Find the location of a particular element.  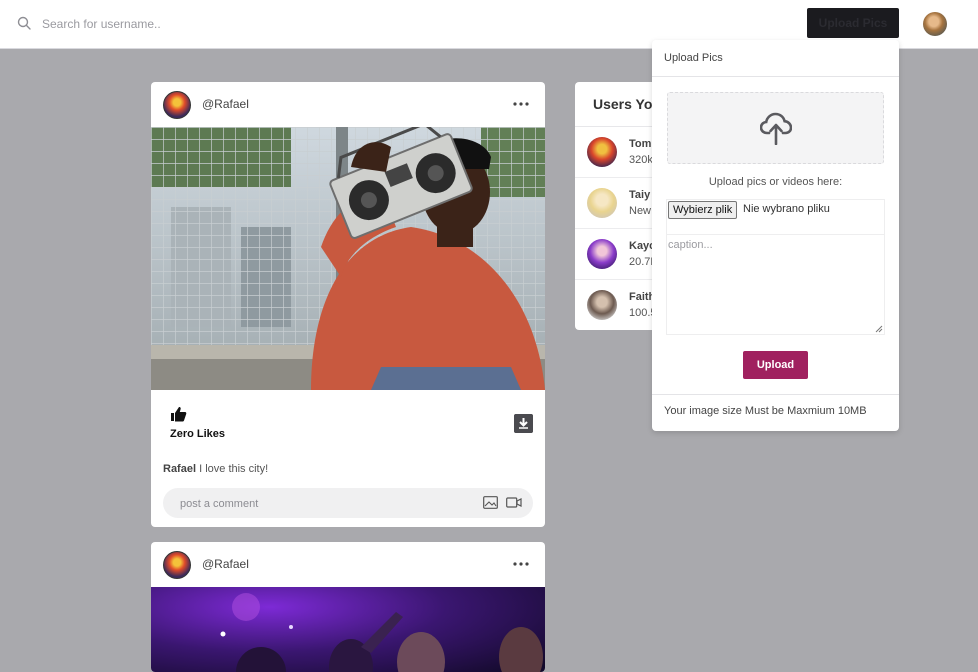

image-icon is located at coordinates (490, 502).